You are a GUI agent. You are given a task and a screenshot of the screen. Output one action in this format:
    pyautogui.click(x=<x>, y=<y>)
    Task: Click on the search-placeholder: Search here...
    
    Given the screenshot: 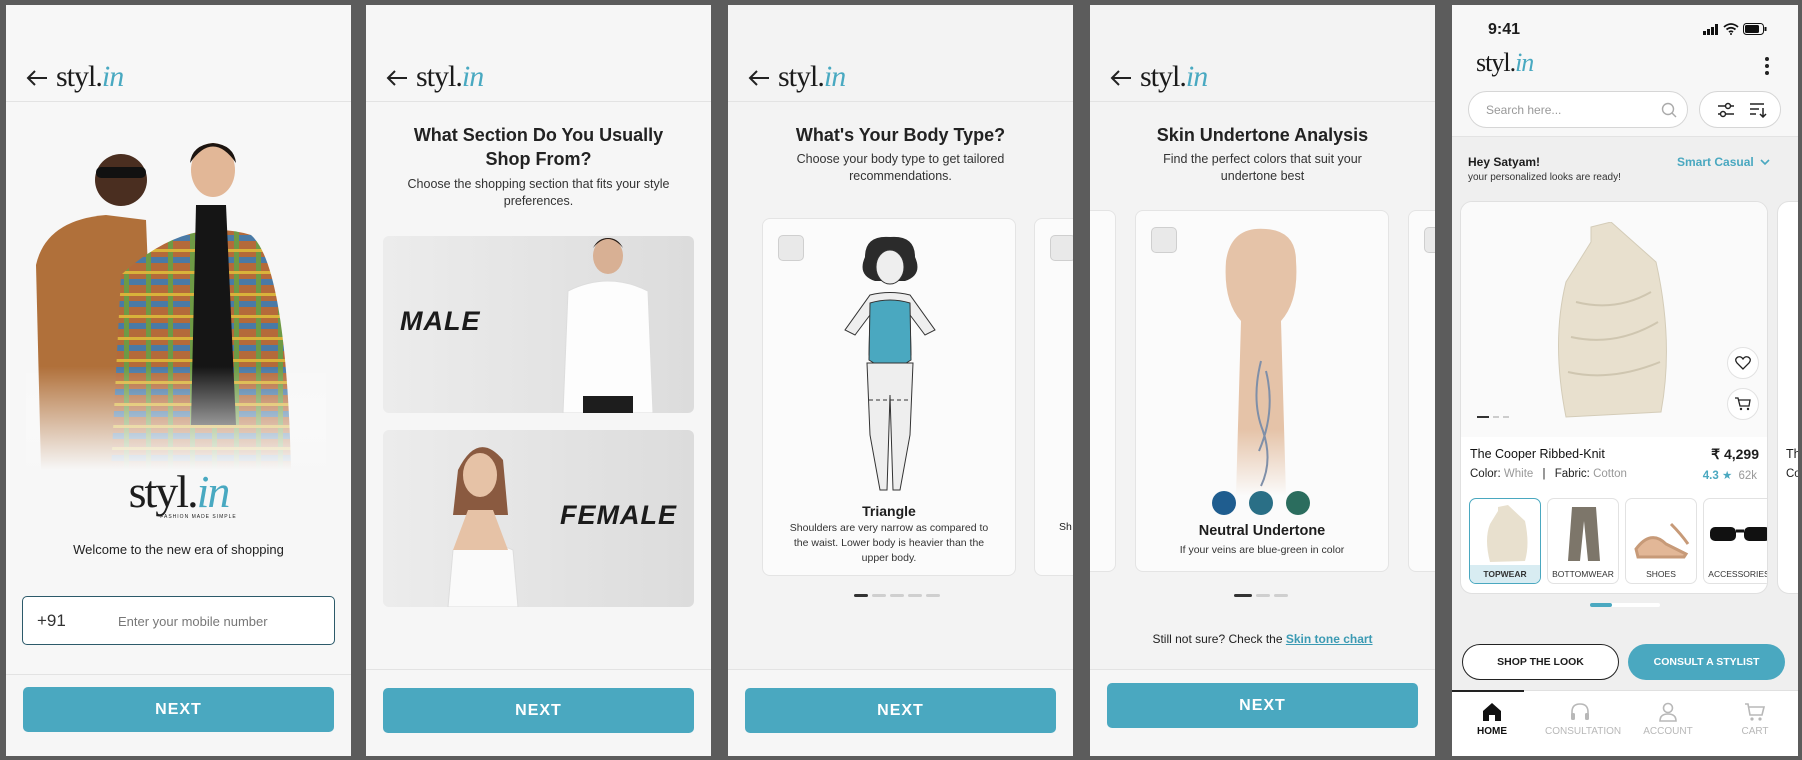 What is the action you would take?
    pyautogui.click(x=1523, y=110)
    